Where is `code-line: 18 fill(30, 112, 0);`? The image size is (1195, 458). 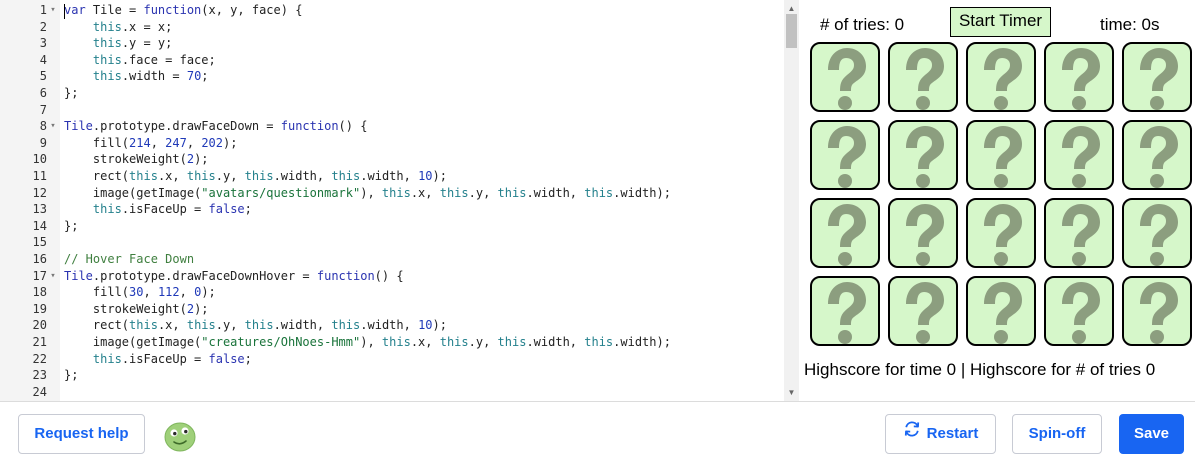
code-line: 18 fill(30, 112, 0); is located at coordinates (392, 292).